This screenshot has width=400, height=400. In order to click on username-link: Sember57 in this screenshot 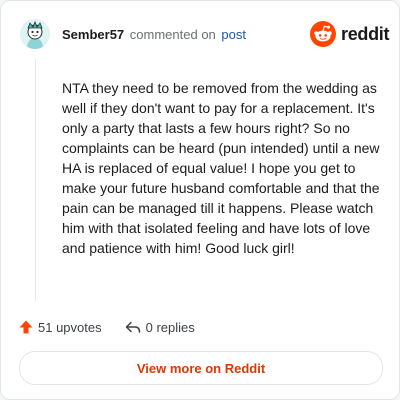, I will do `click(93, 34)`.